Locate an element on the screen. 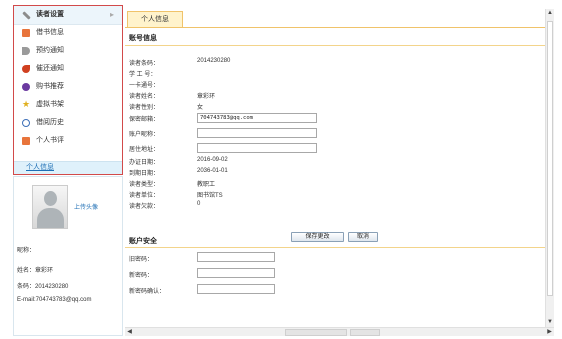 The width and height of the screenshot is (562, 339). sidebar-item-personal-info: 个人信息 is located at coordinates (68, 167).